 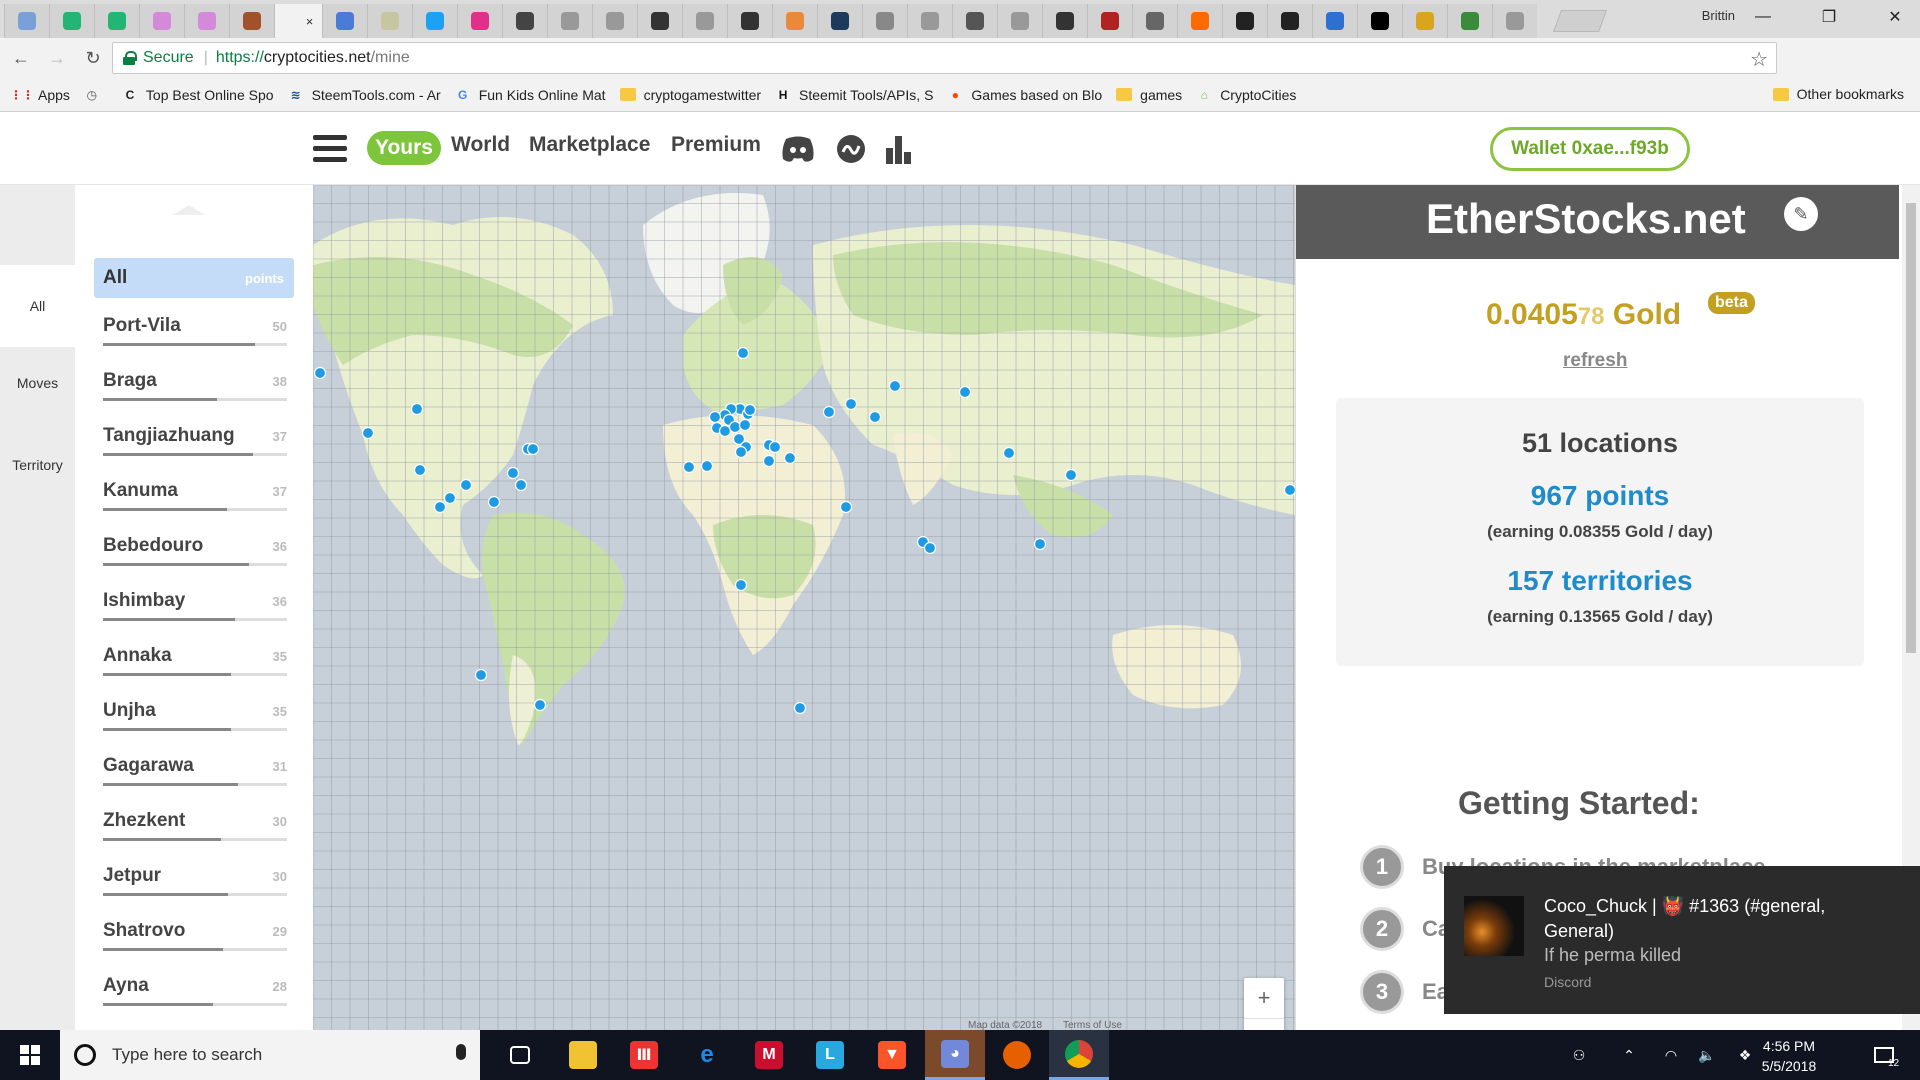 I want to click on wallet-button: Wallet 0xae...f93b, so click(x=1590, y=149).